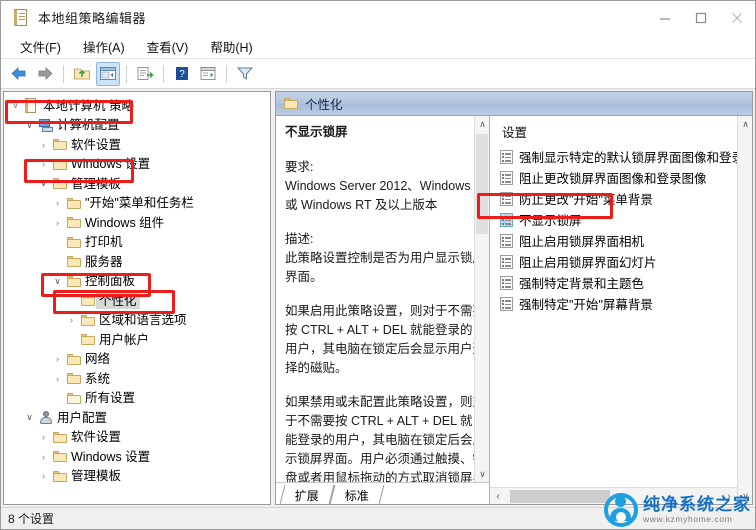 Image resolution: width=756 pixels, height=530 pixels. Describe the element at coordinates (88, 105) in the screenshot. I see `tree-node-label: 本地计算机 策略` at that location.